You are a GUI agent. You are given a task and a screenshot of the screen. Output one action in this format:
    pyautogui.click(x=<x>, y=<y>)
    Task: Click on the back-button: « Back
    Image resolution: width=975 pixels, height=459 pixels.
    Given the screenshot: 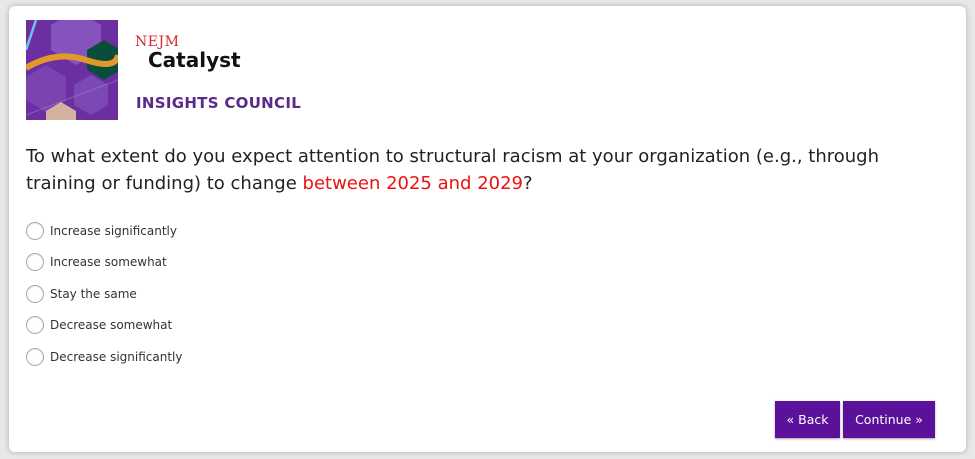 What is the action you would take?
    pyautogui.click(x=807, y=419)
    